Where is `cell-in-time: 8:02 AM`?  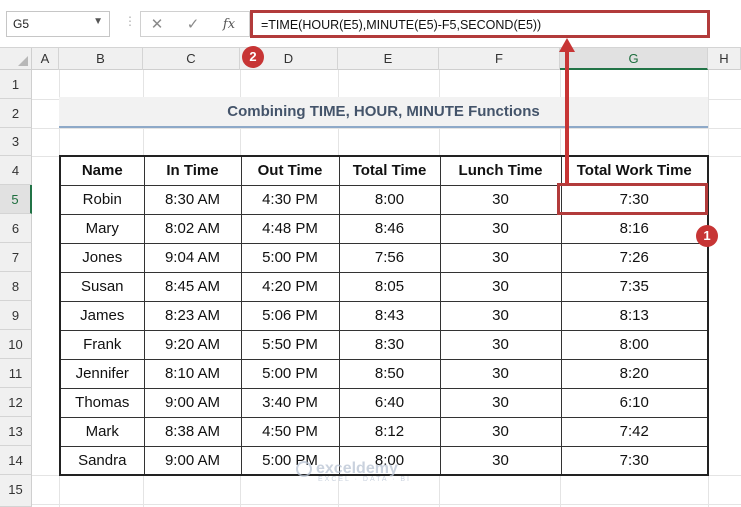
cell-in-time: 8:02 AM is located at coordinates (192, 228).